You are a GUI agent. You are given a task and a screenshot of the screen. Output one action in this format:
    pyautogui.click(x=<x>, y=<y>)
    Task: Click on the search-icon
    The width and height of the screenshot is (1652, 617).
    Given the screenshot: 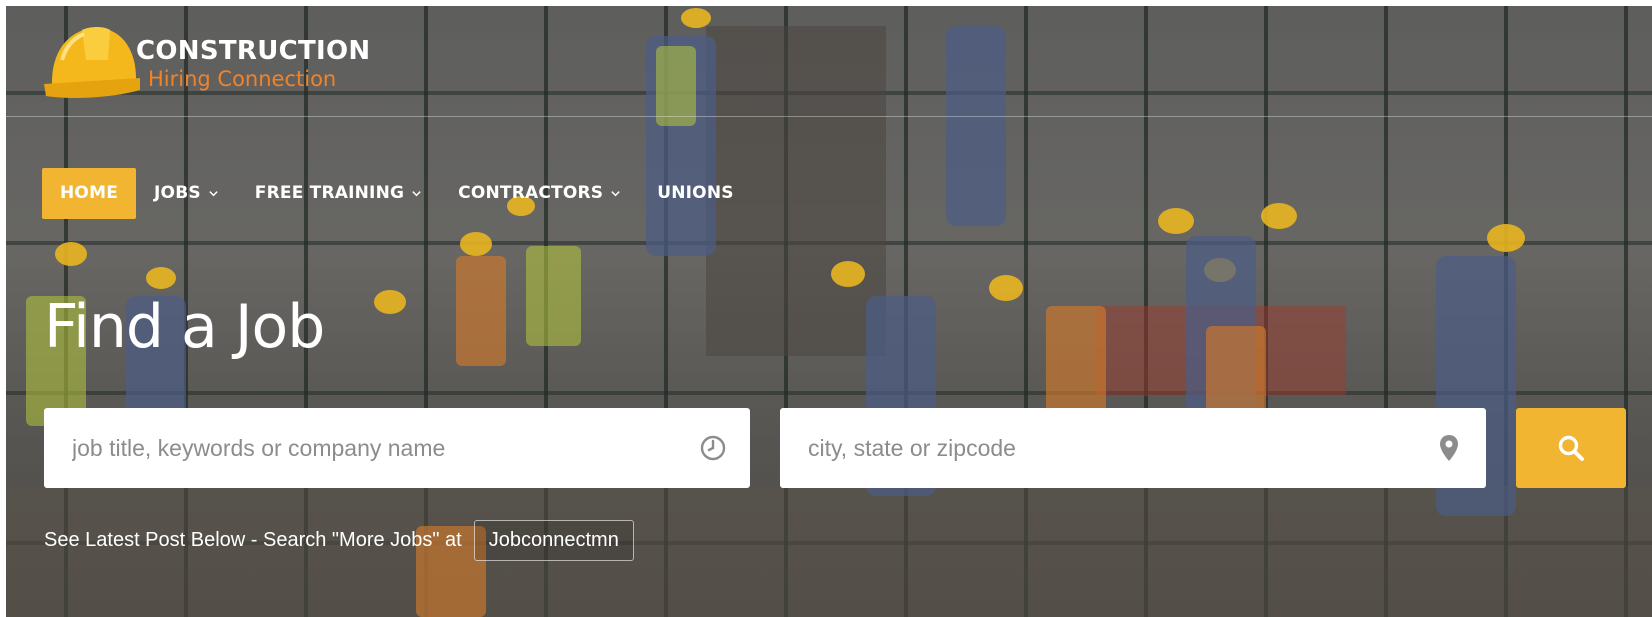 What is the action you would take?
    pyautogui.click(x=1571, y=448)
    